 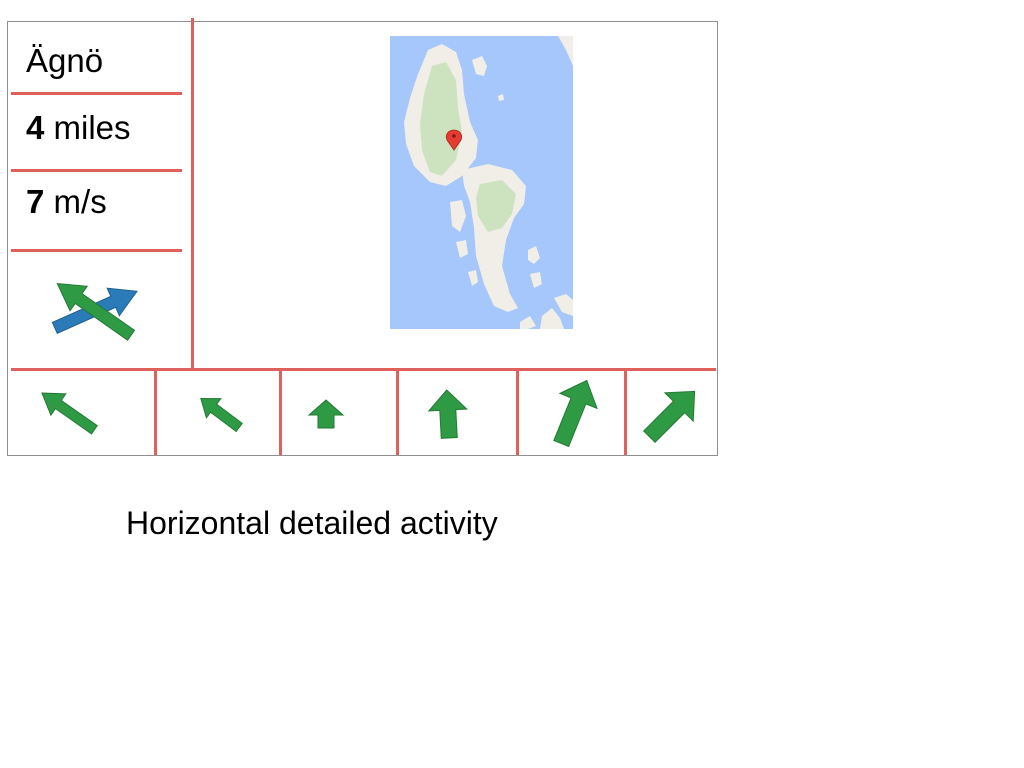 What do you see at coordinates (65, 60) in the screenshot?
I see `place-name: Ägnö` at bounding box center [65, 60].